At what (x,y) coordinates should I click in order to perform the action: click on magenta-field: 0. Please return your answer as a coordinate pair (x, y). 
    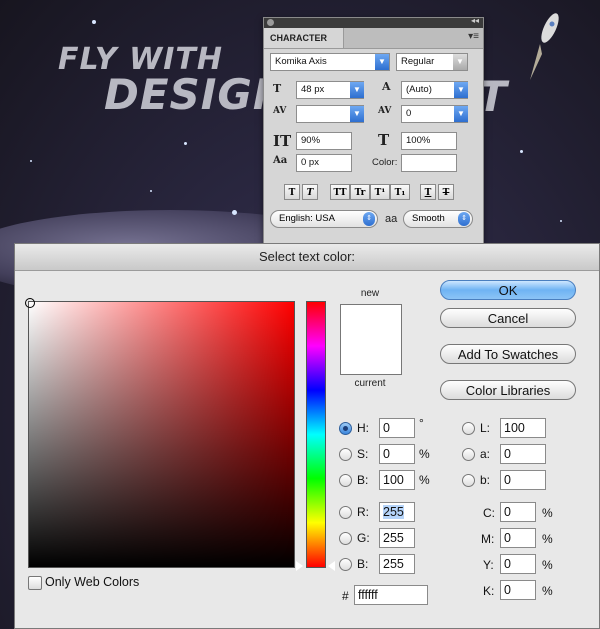
    Looking at the image, I should click on (518, 538).